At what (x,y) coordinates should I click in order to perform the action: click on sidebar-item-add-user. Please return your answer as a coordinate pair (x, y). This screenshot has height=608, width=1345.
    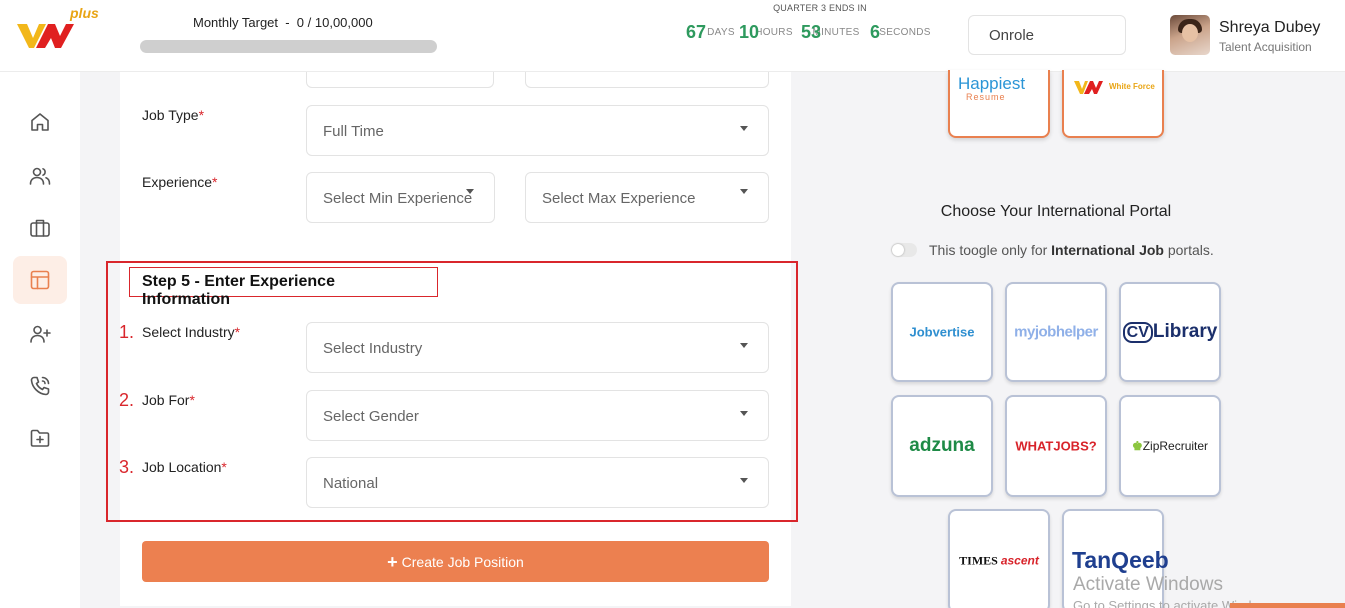
    Looking at the image, I should click on (40, 334).